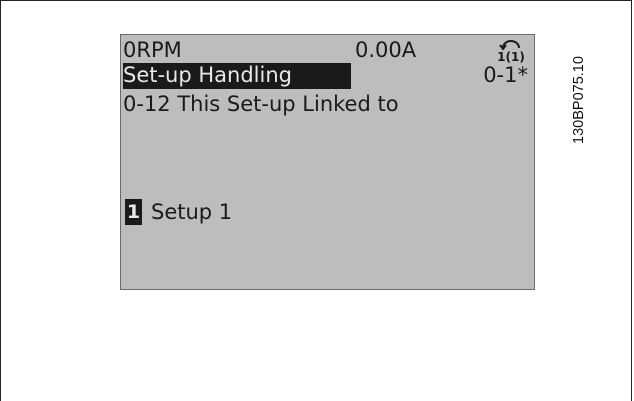  I want to click on figure-code: 130BP075.10, so click(579, 99).